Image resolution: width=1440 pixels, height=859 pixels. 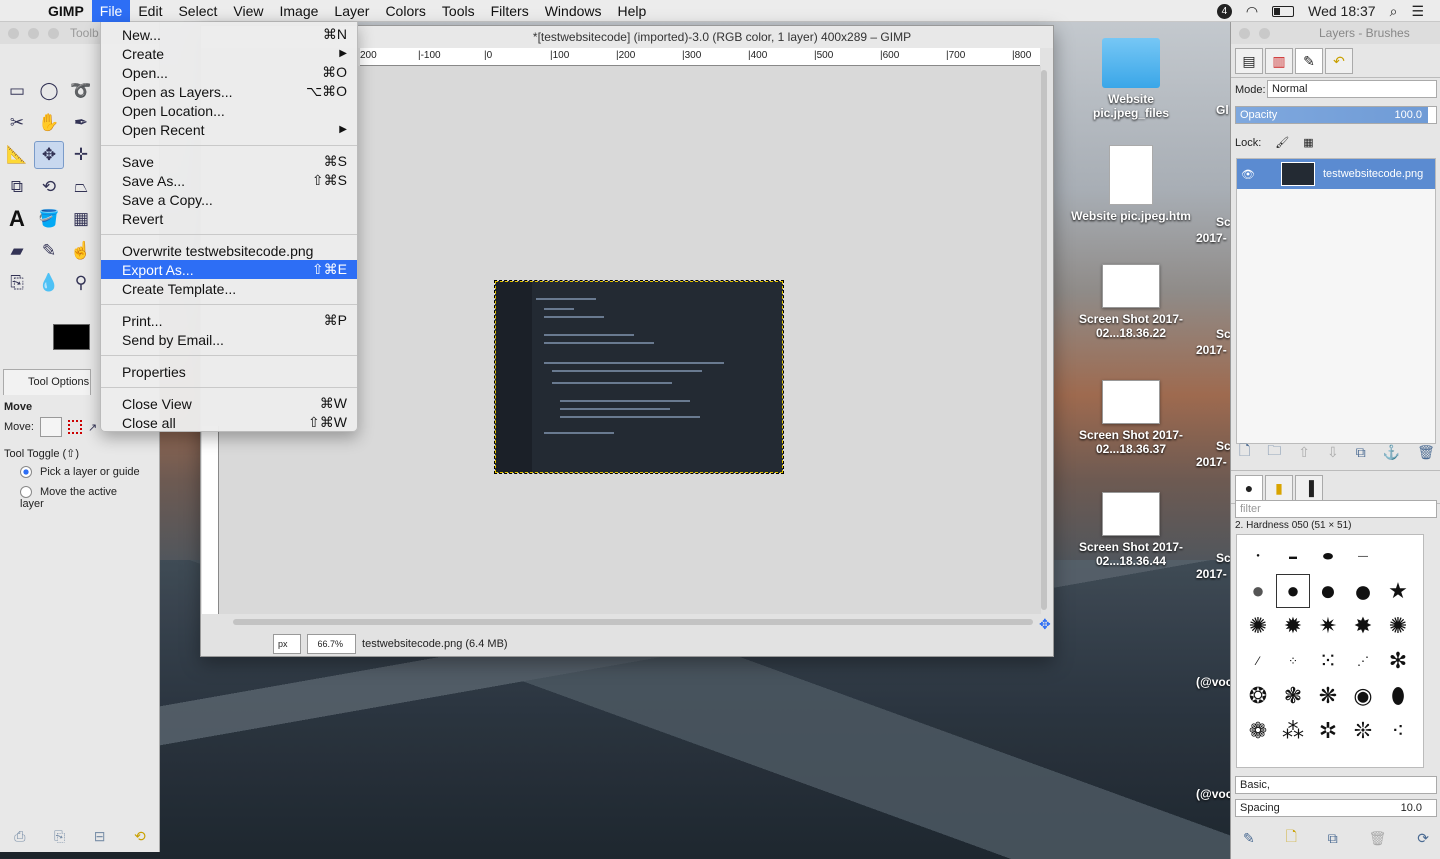 What do you see at coordinates (92, 427) in the screenshot?
I see `move-path-mode-icon: ↗` at bounding box center [92, 427].